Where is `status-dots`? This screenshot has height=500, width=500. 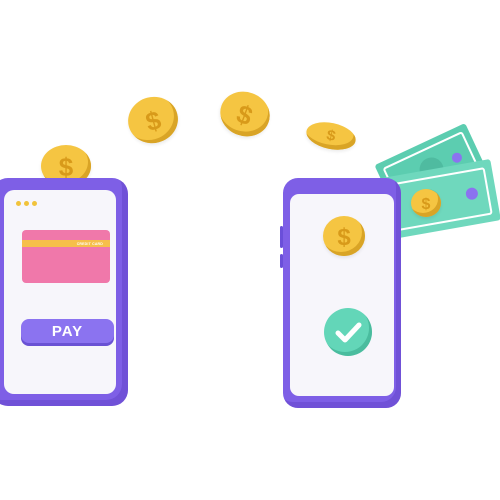
status-dots is located at coordinates (26, 203).